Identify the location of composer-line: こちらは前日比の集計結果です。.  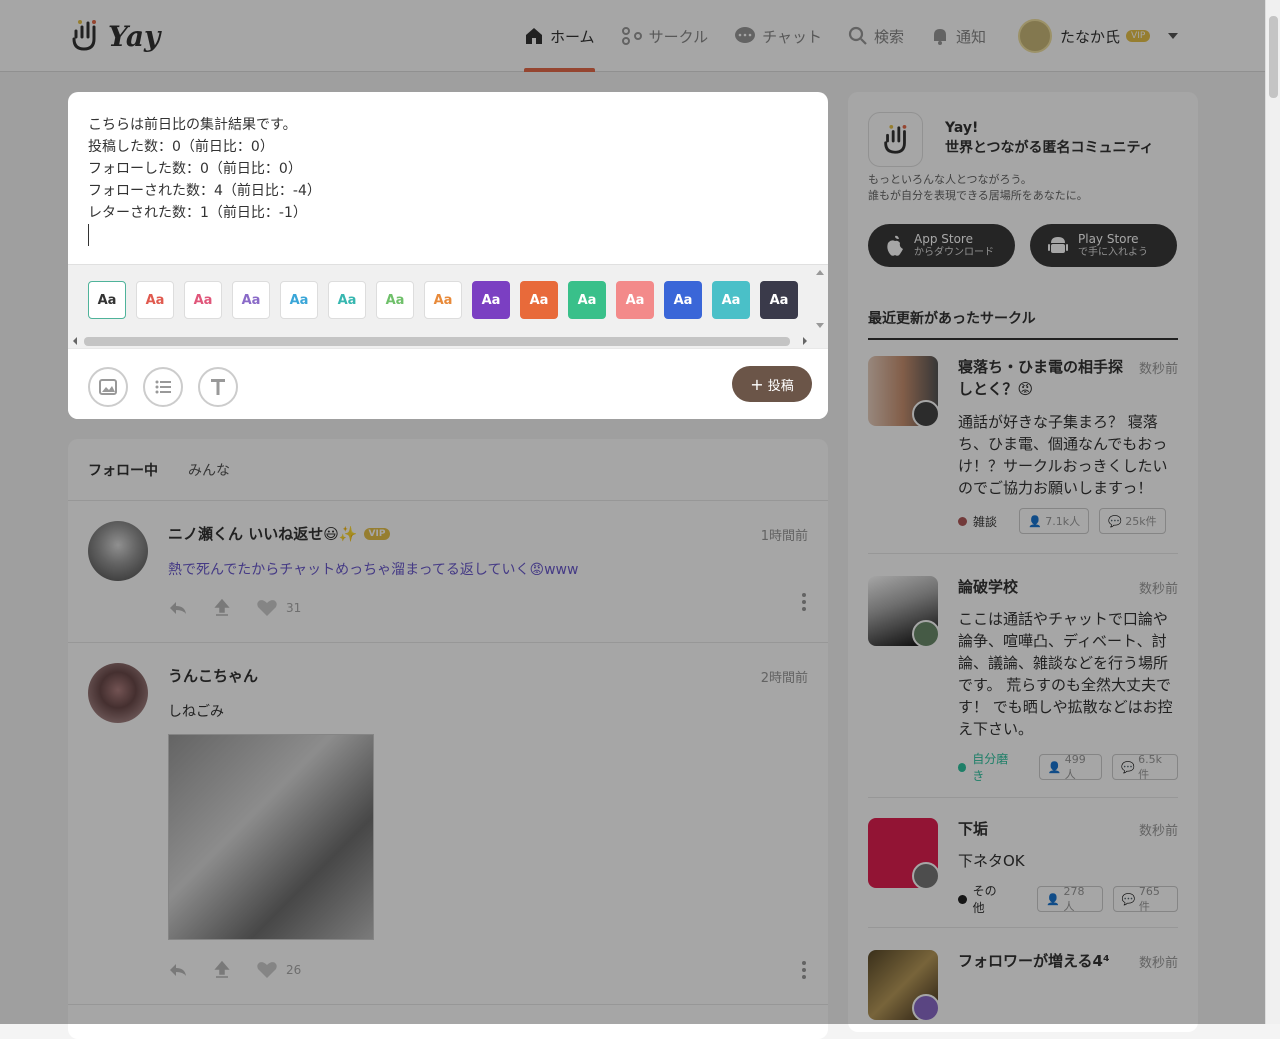
(192, 125).